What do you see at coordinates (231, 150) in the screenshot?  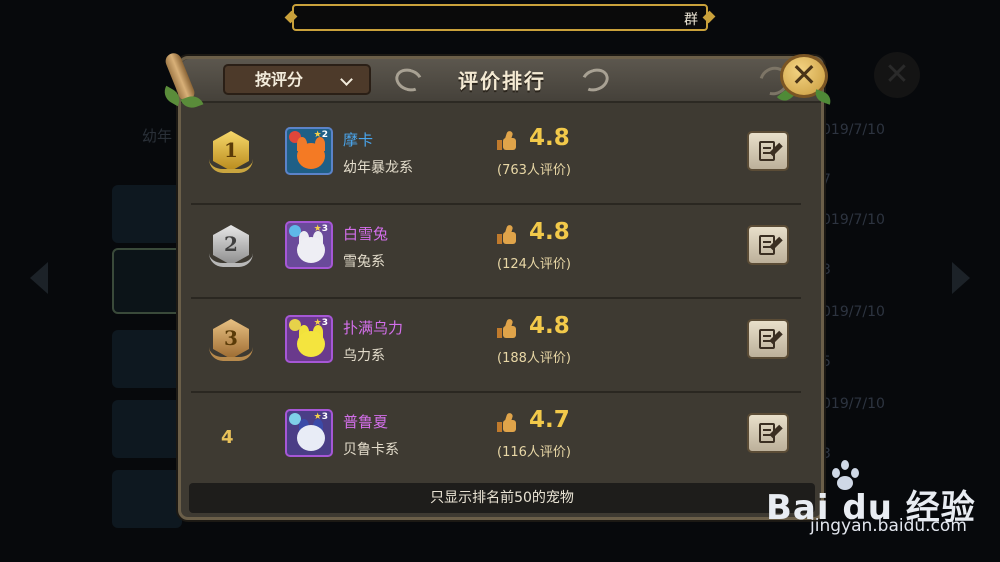 I see `rank-number: 1` at bounding box center [231, 150].